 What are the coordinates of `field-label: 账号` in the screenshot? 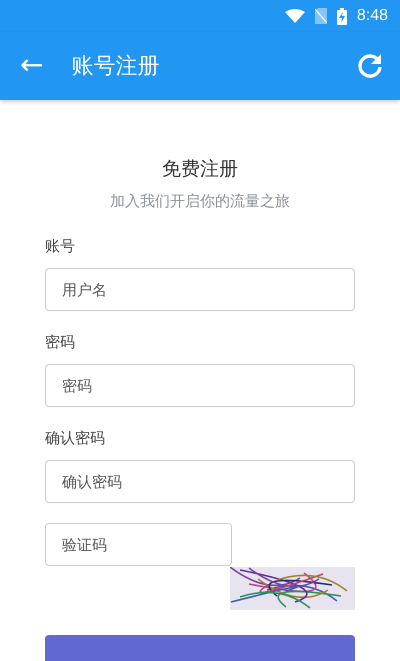 It's located at (60, 246).